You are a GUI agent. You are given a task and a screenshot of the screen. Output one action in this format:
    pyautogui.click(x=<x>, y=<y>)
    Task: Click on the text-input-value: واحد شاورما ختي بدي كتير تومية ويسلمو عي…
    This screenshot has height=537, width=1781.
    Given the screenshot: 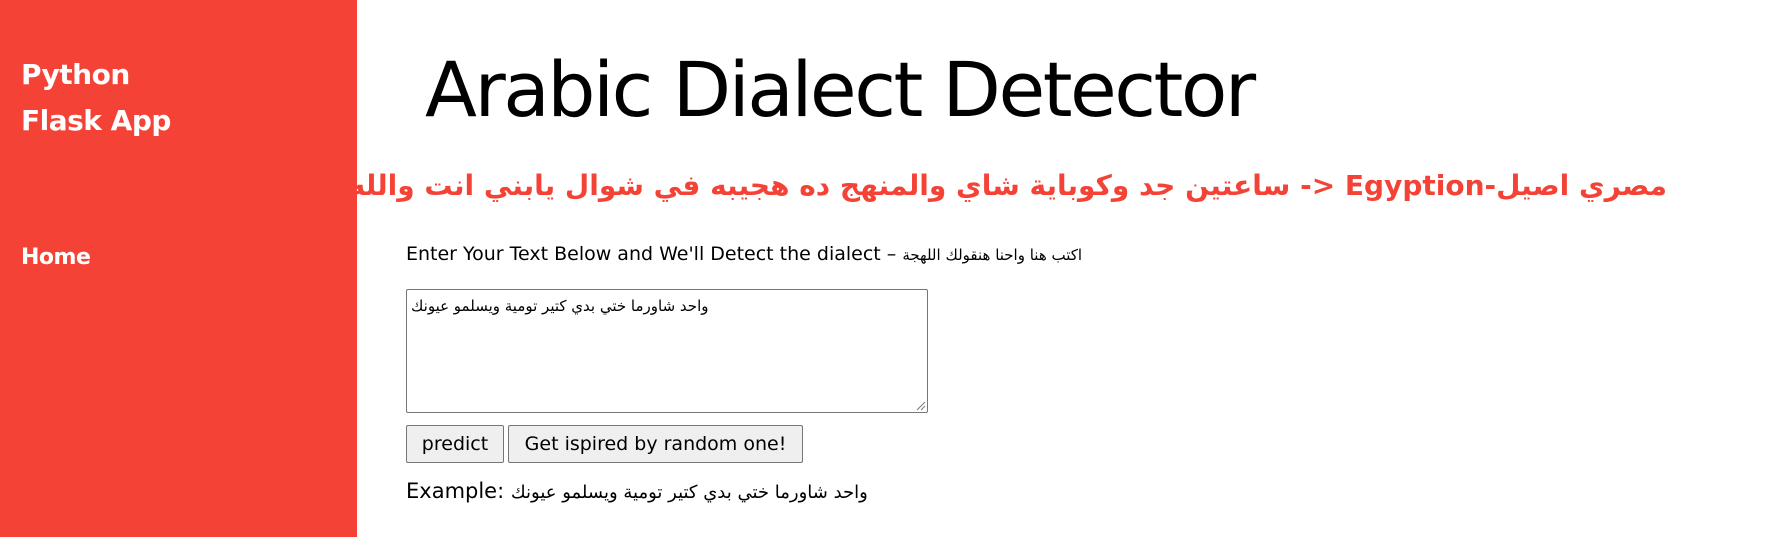 What is the action you would take?
    pyautogui.click(x=560, y=306)
    